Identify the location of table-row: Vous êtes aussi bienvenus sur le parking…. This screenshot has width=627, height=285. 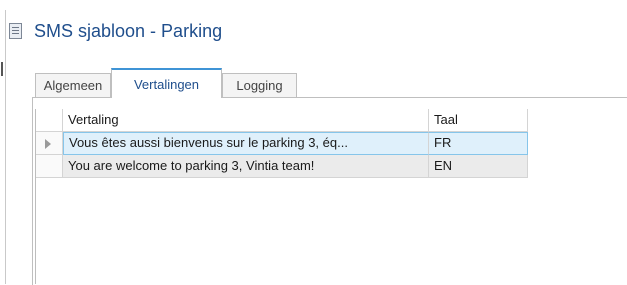
(331, 143).